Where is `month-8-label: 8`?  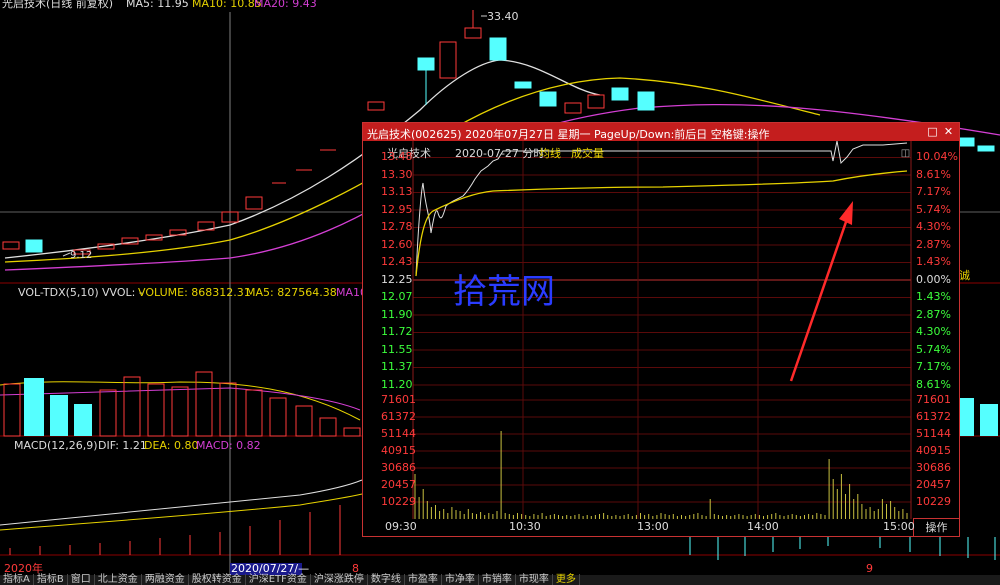 month-8-label: 8 is located at coordinates (355, 568).